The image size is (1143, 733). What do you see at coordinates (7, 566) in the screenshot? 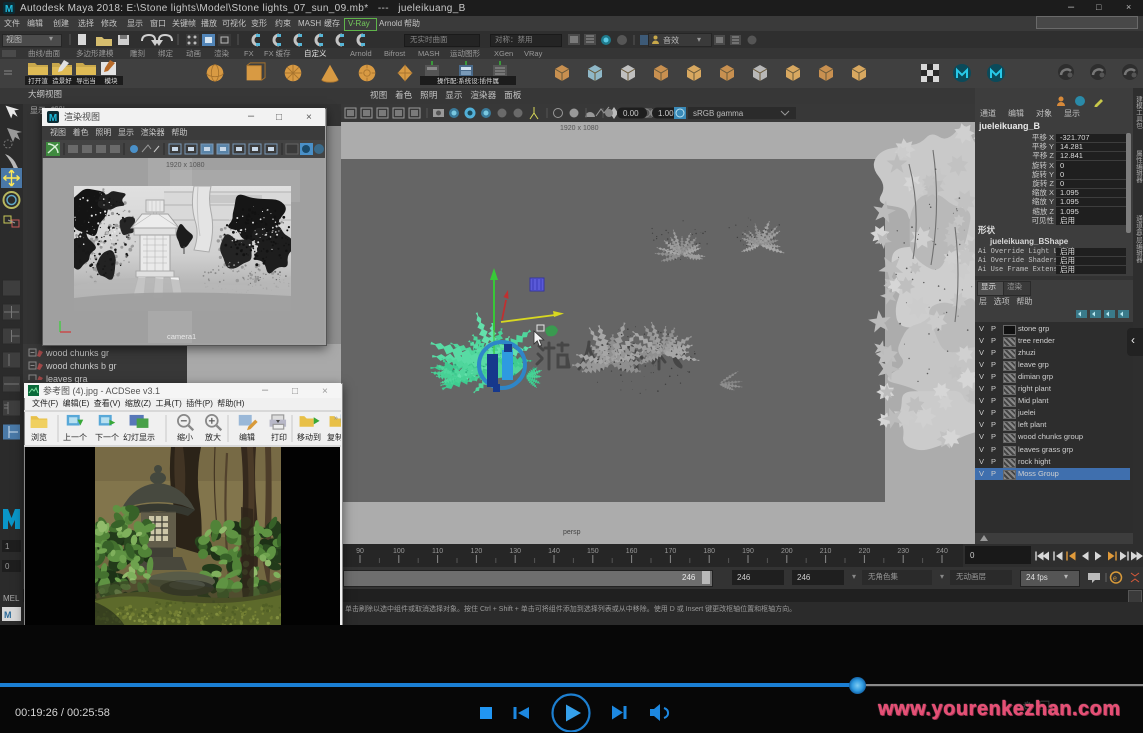
I see `svg-text: 0` at bounding box center [7, 566].